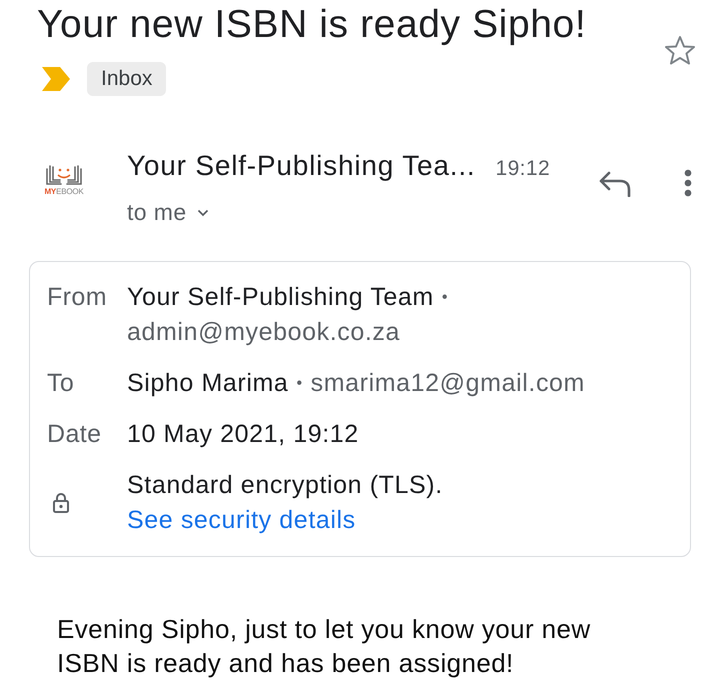 Image resolution: width=718 pixels, height=689 pixels. Describe the element at coordinates (263, 332) in the screenshot. I see `email-address: admin@myebook.co.za` at that location.